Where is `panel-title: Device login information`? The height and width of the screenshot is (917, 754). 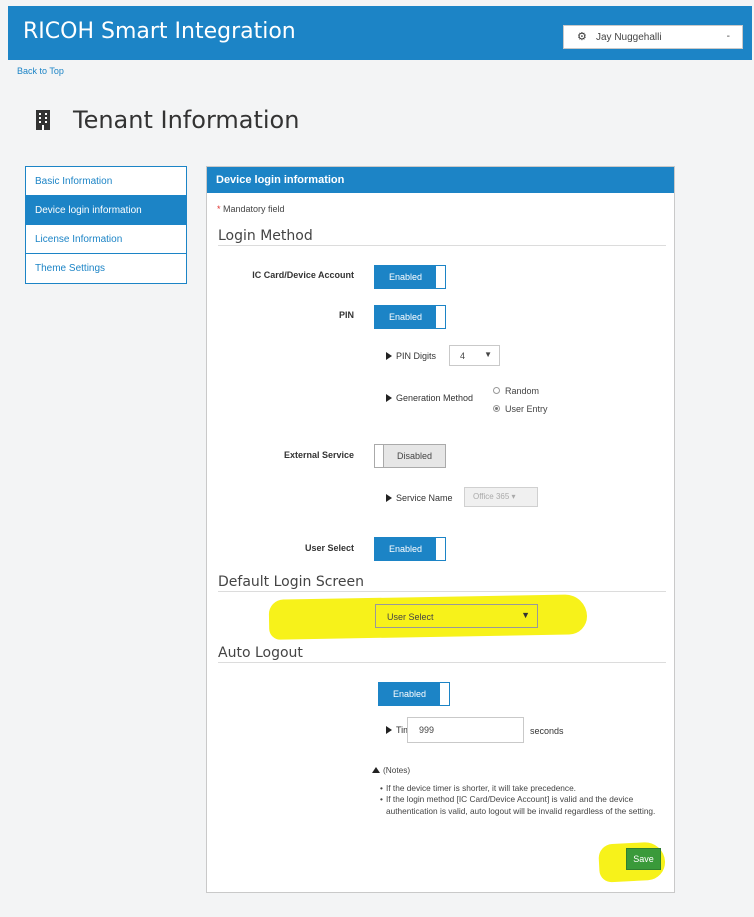 panel-title: Device login information is located at coordinates (440, 180).